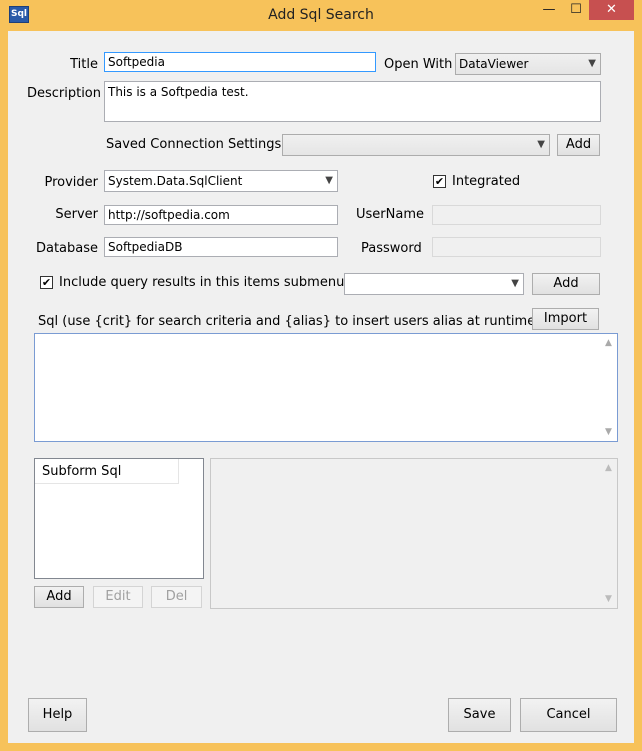 The width and height of the screenshot is (642, 751). Describe the element at coordinates (63, 93) in the screenshot. I see `description-label: Description` at that location.